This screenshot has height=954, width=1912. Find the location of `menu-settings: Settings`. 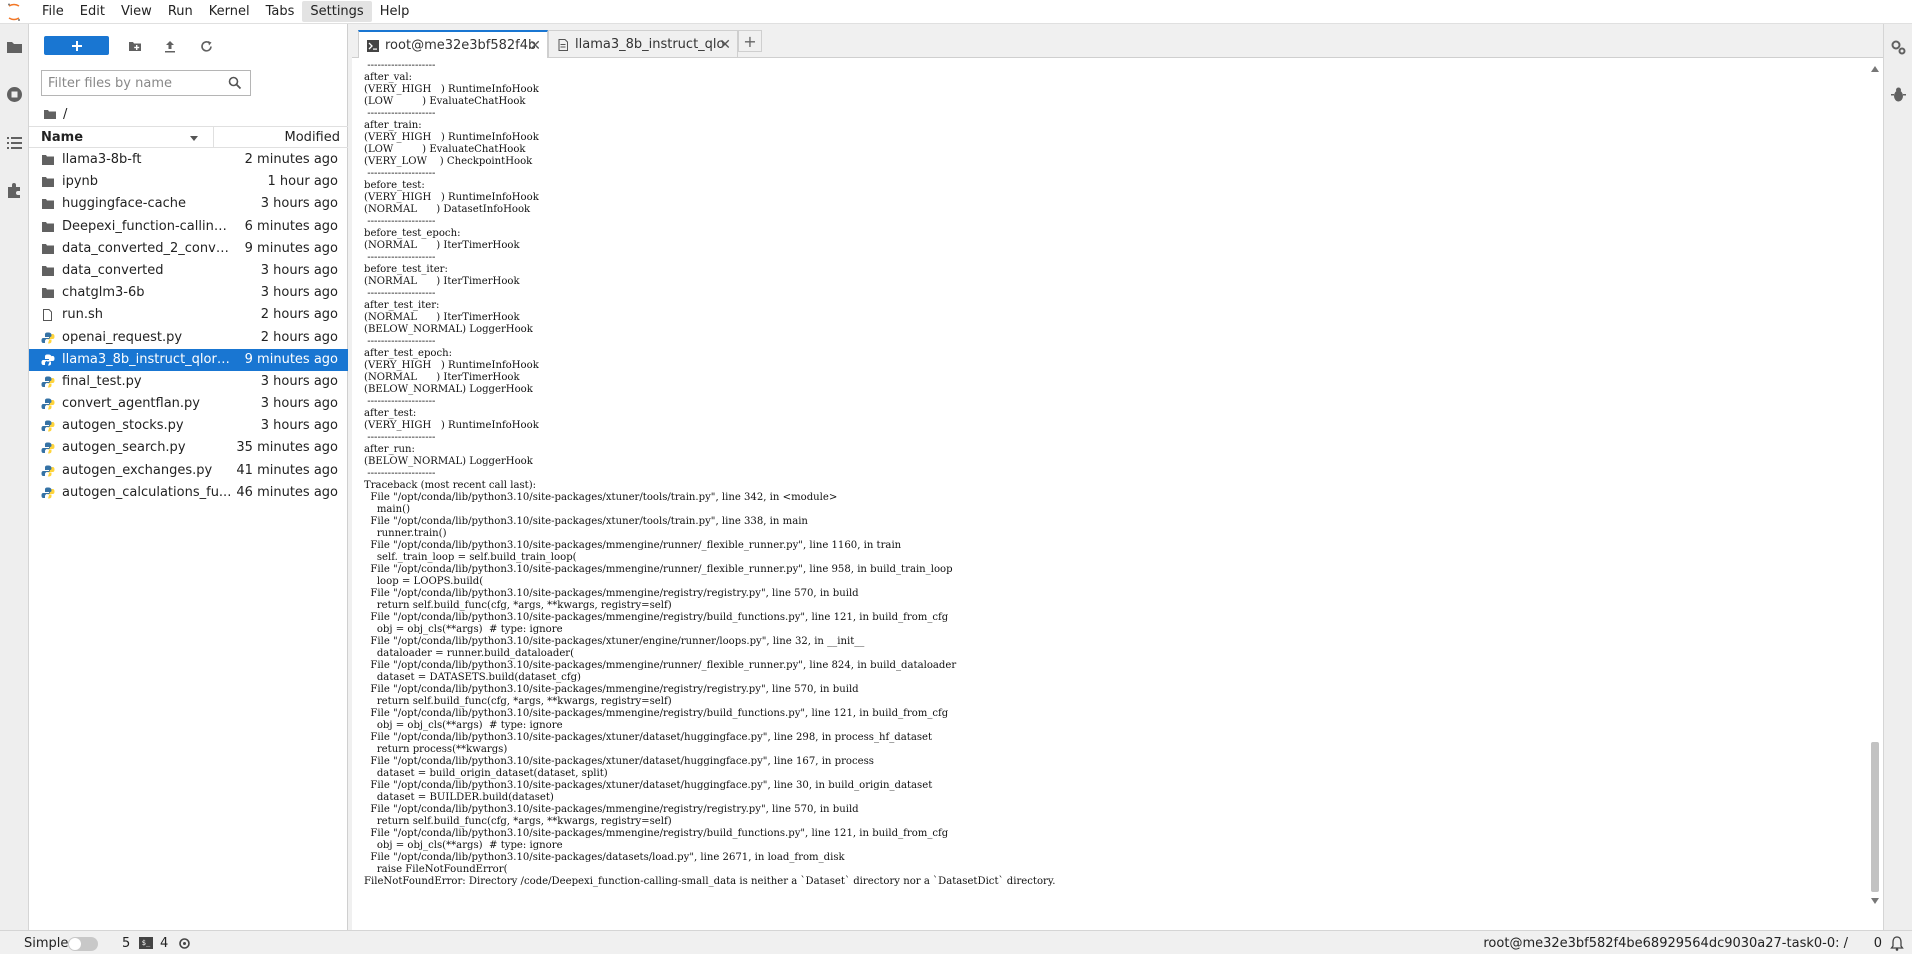

menu-settings: Settings is located at coordinates (337, 11).